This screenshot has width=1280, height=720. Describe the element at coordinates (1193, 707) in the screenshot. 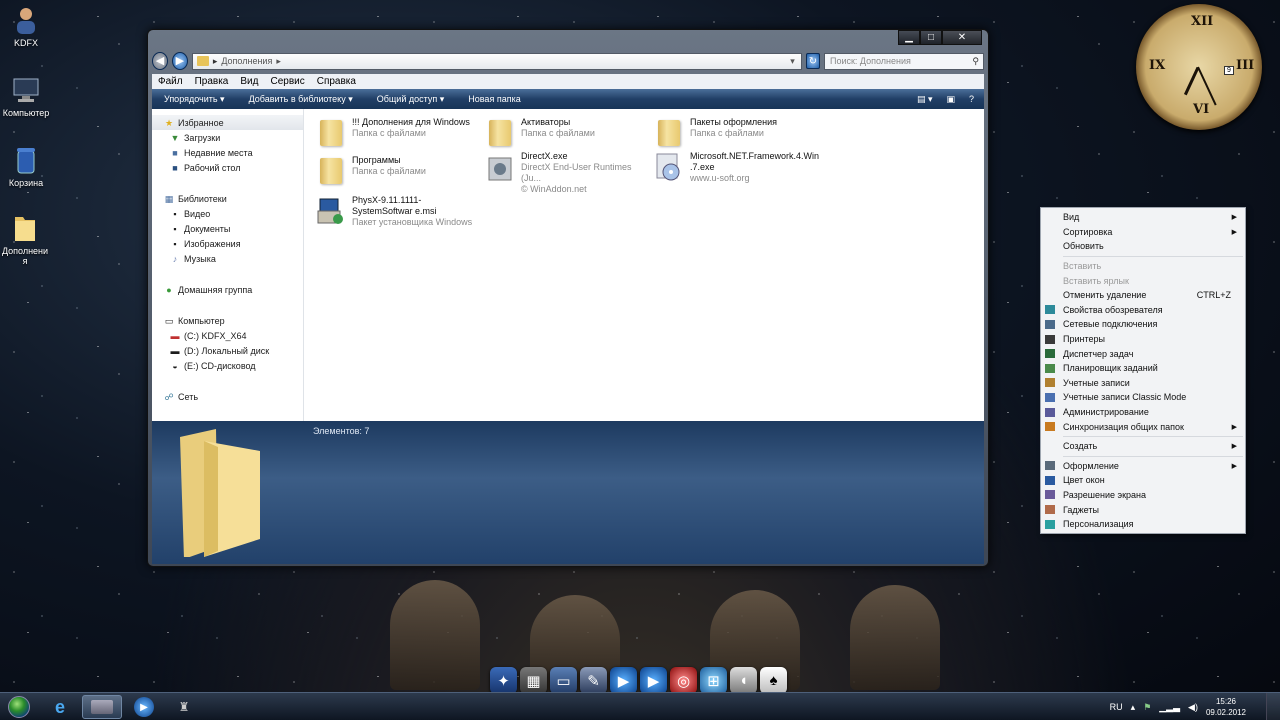

I see `volume-icon: ◀)` at that location.